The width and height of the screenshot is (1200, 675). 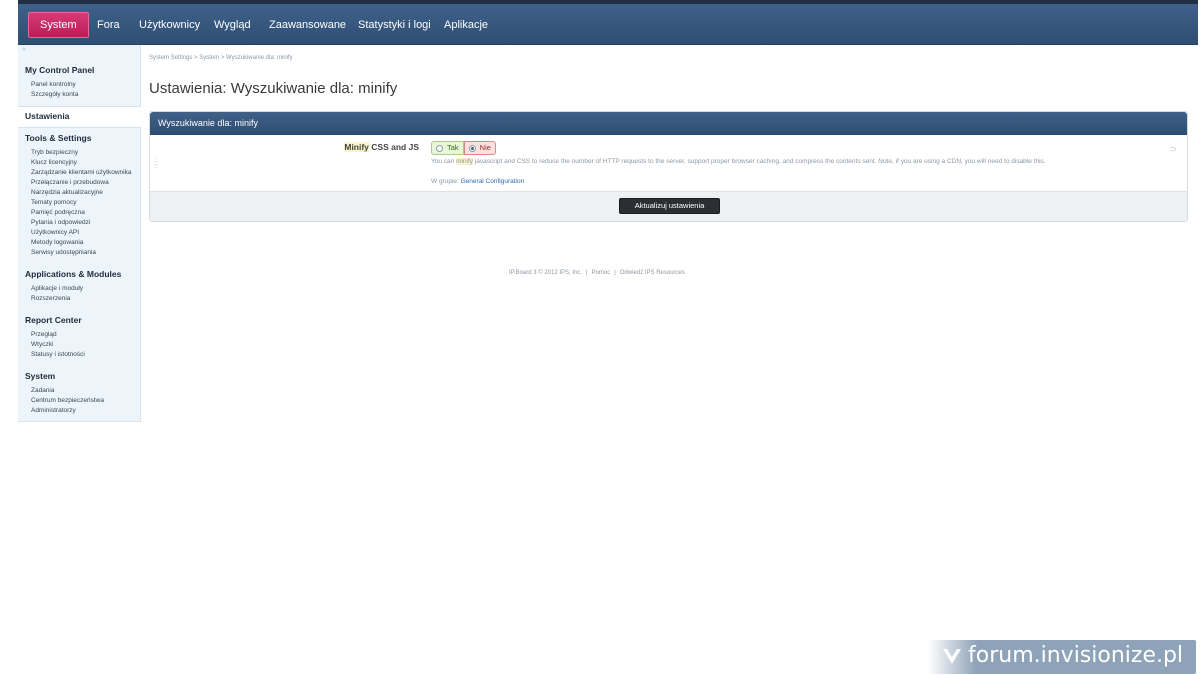 What do you see at coordinates (952, 656) in the screenshot?
I see `invisionize-logo-icon` at bounding box center [952, 656].